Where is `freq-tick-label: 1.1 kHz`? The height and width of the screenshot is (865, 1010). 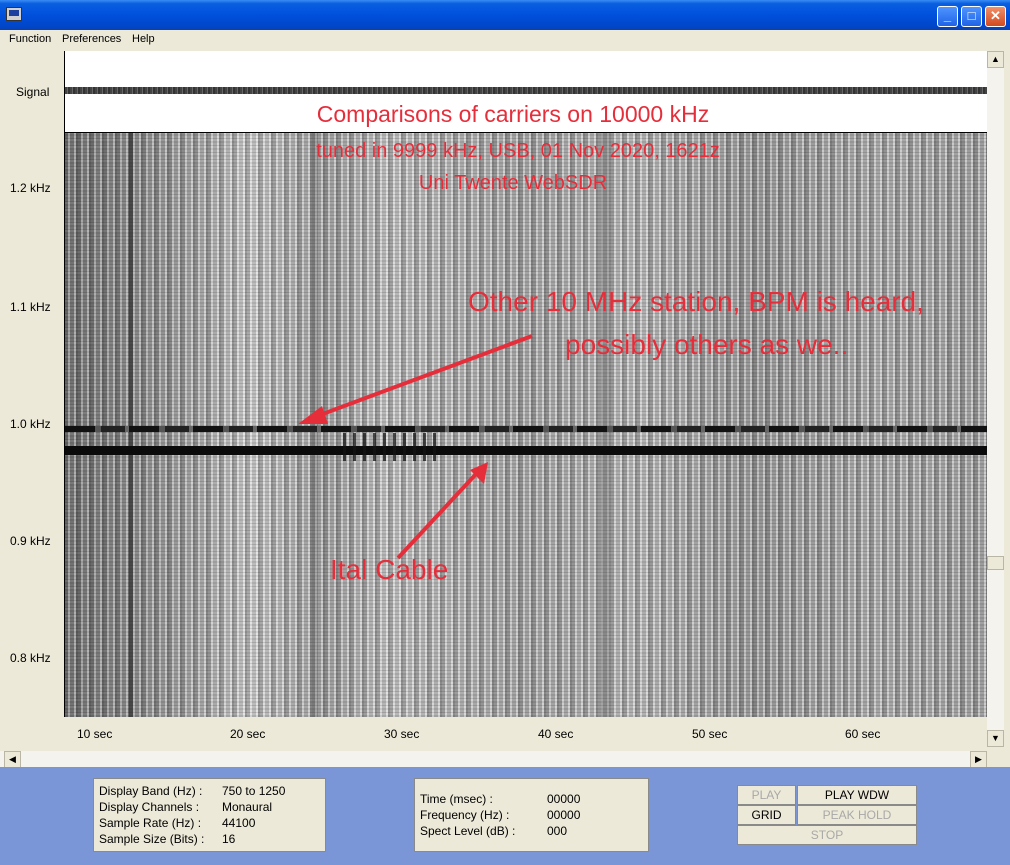 freq-tick-label: 1.1 kHz is located at coordinates (30, 307).